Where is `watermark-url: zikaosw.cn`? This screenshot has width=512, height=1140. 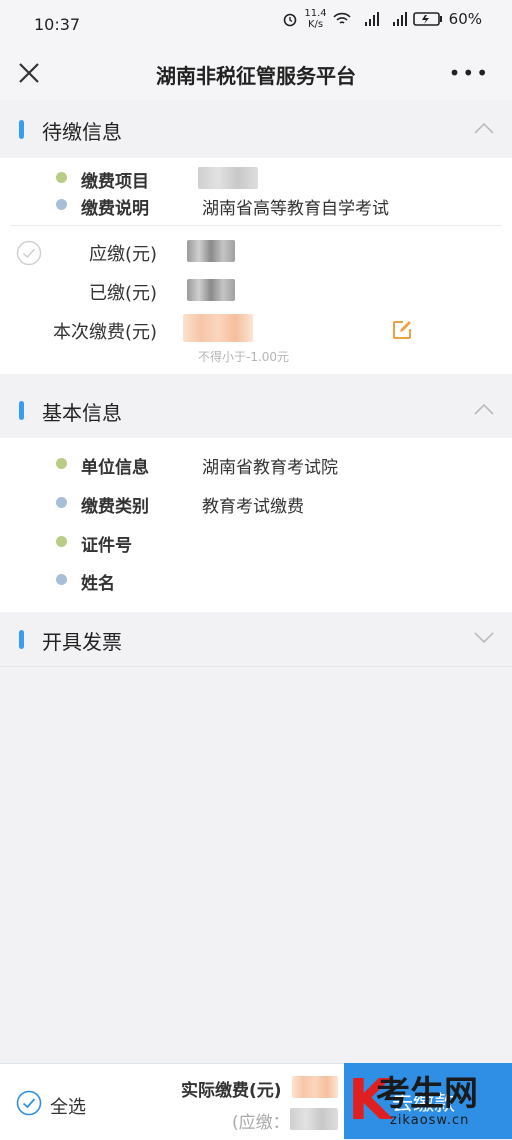 watermark-url: zikaosw.cn is located at coordinates (430, 1120).